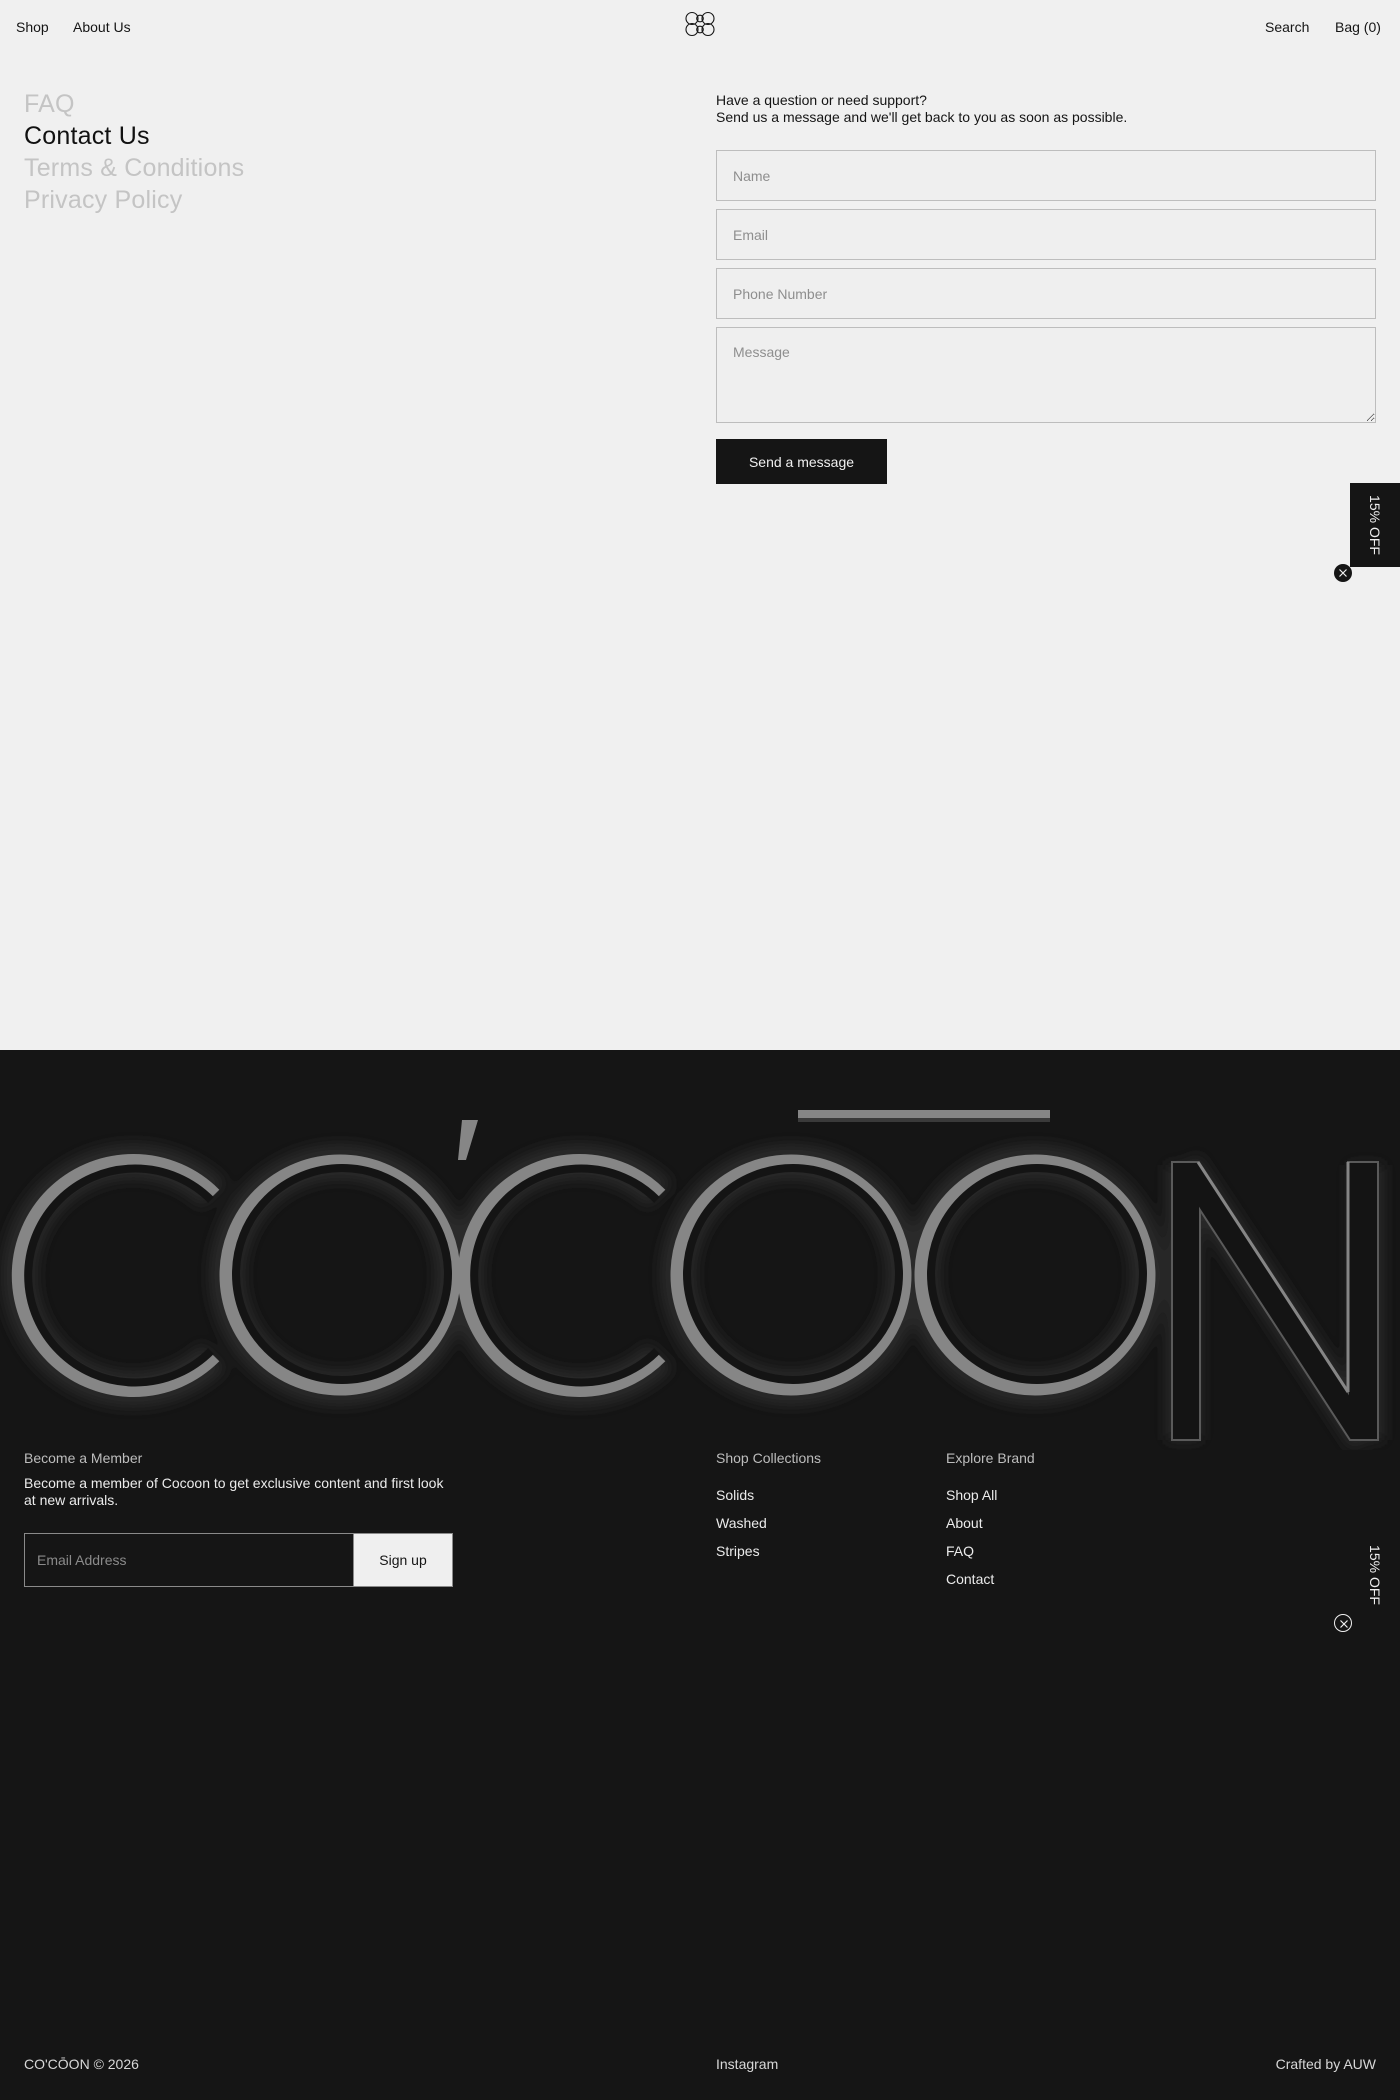  What do you see at coordinates (741, 1523) in the screenshot?
I see `footer-link-washed: Washed` at bounding box center [741, 1523].